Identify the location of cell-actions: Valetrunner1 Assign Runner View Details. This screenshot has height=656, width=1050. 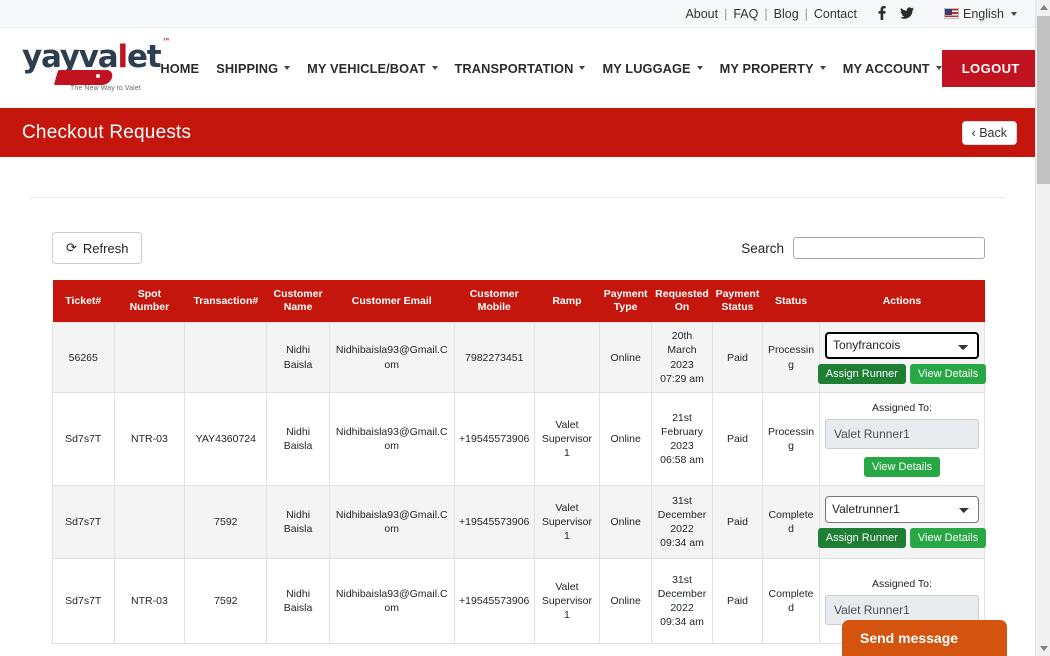
(902, 521).